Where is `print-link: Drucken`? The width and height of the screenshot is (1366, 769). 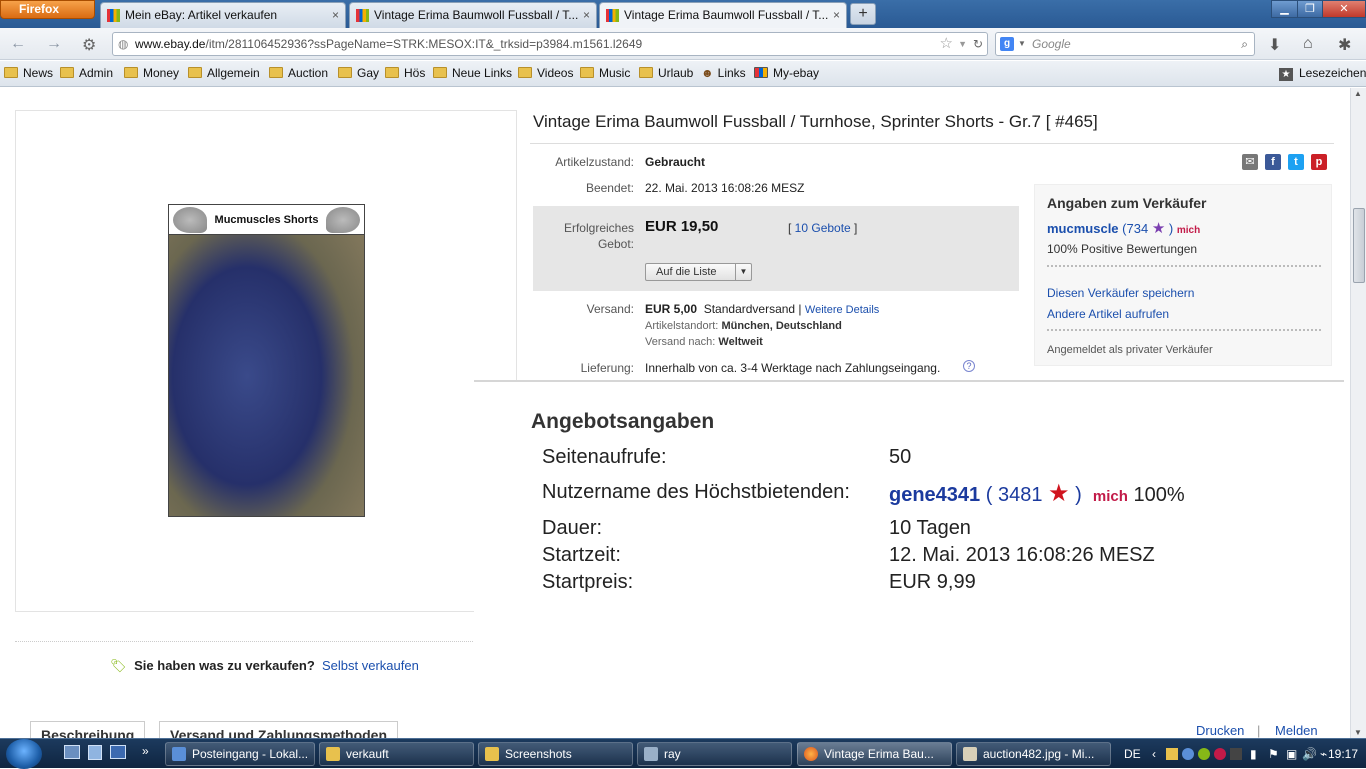
print-link: Drucken is located at coordinates (1220, 730).